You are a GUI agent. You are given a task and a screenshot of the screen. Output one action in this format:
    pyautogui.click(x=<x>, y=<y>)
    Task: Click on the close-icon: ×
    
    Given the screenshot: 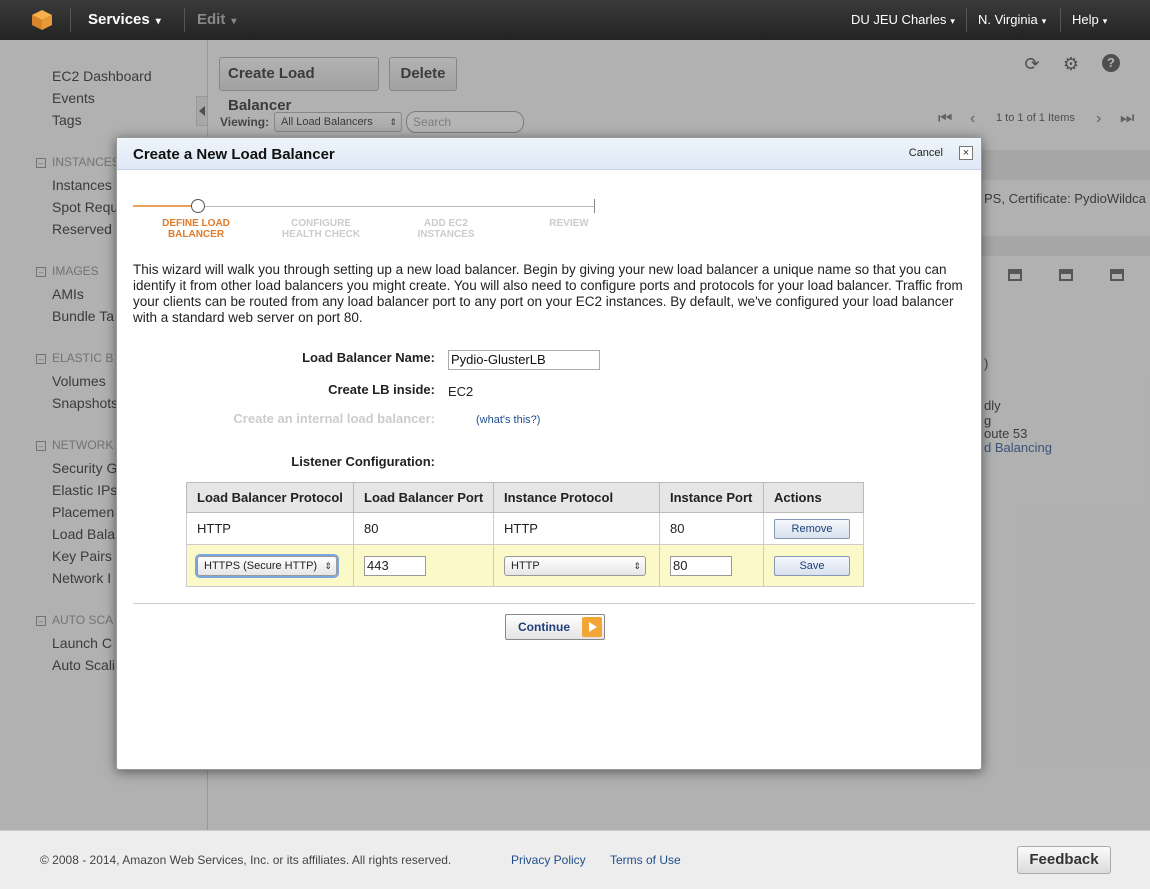 What is the action you would take?
    pyautogui.click(x=966, y=153)
    